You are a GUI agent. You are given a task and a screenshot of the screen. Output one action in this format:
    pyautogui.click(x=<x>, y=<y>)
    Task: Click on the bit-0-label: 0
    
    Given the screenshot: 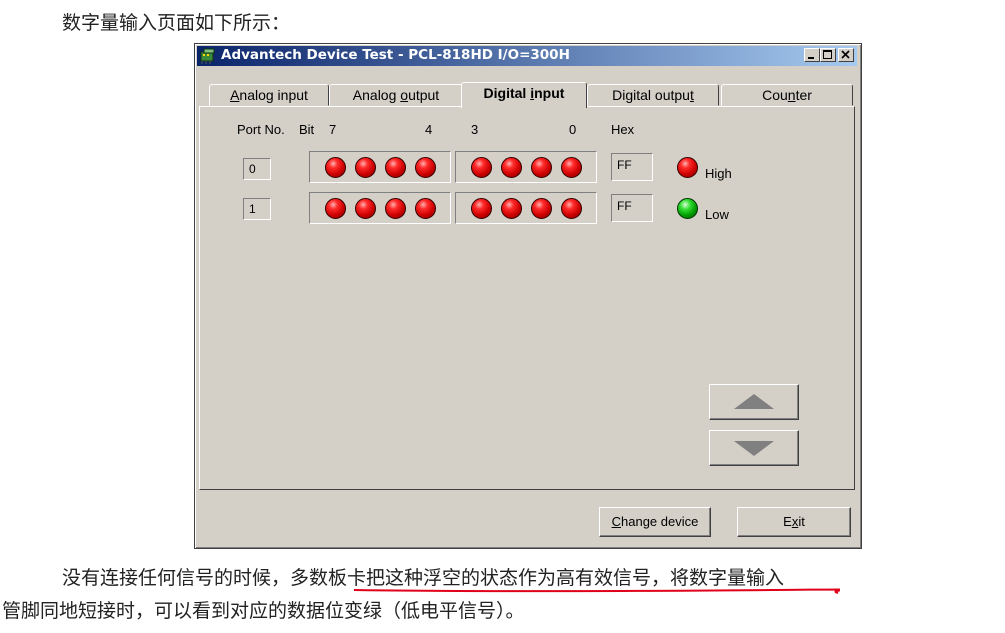 What is the action you would take?
    pyautogui.click(x=573, y=129)
    